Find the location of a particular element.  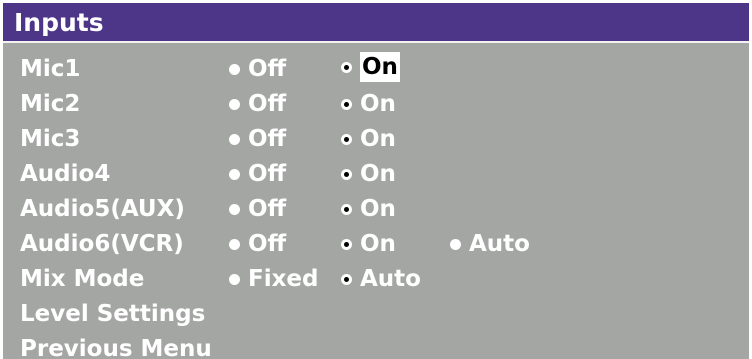

menu-title: Inputs is located at coordinates (376, 23).